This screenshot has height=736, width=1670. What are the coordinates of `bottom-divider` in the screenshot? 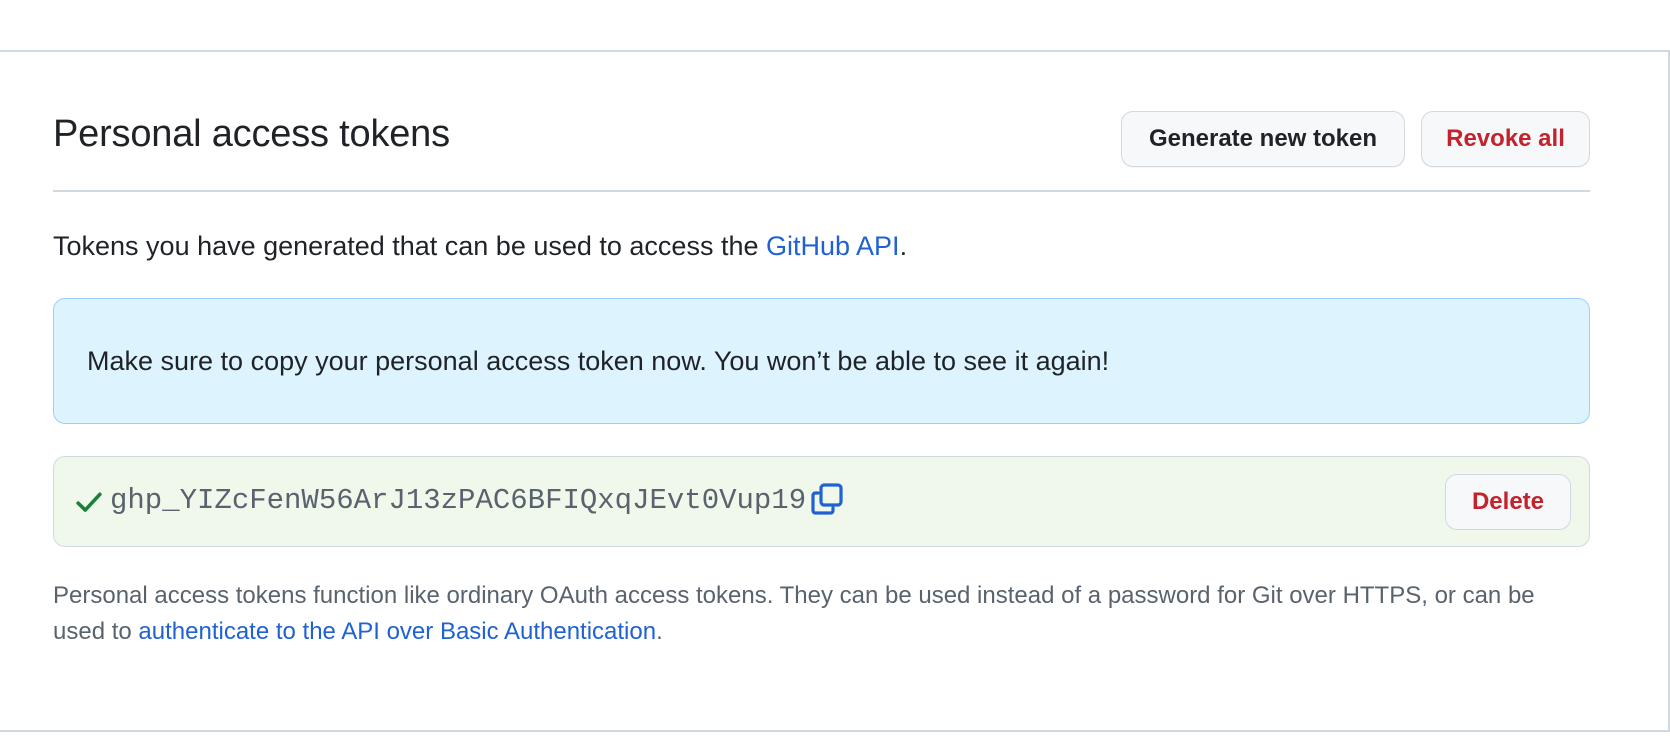 It's located at (835, 731).